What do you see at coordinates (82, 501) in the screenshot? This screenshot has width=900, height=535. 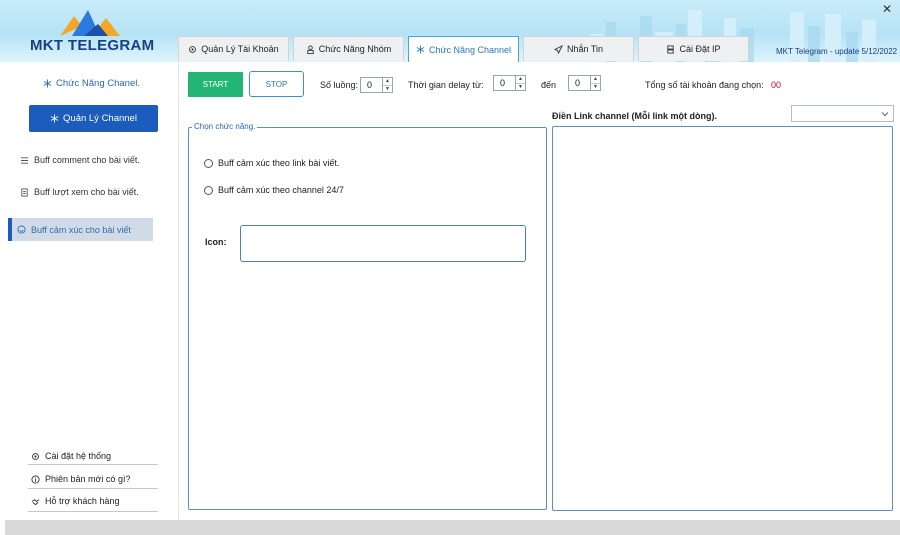 I see `bottom-link-label: Hỗ trợ khách hàng` at bounding box center [82, 501].